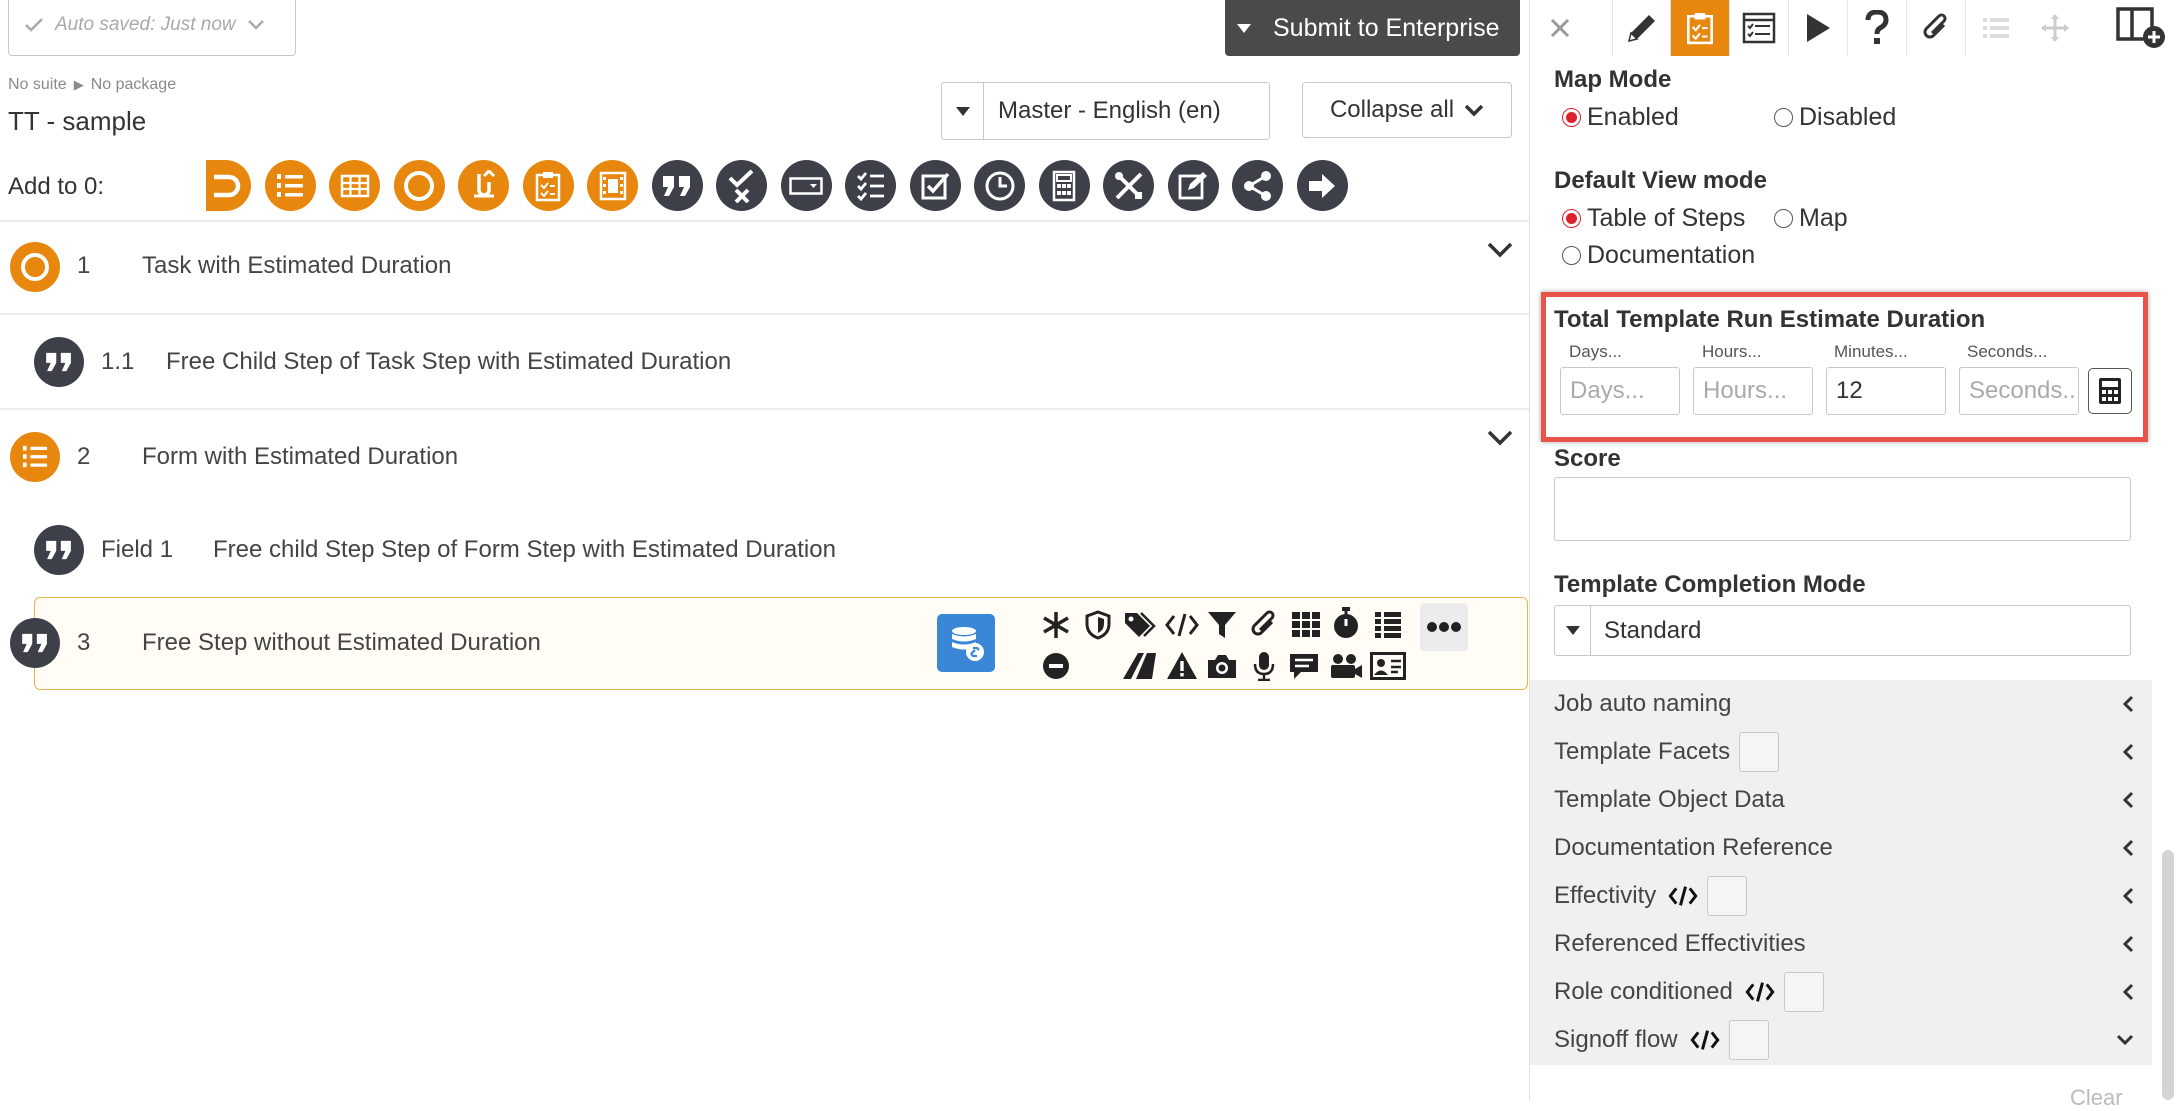 The width and height of the screenshot is (2176, 1111). Describe the element at coordinates (1346, 623) in the screenshot. I see `stopwatch-icon` at that location.